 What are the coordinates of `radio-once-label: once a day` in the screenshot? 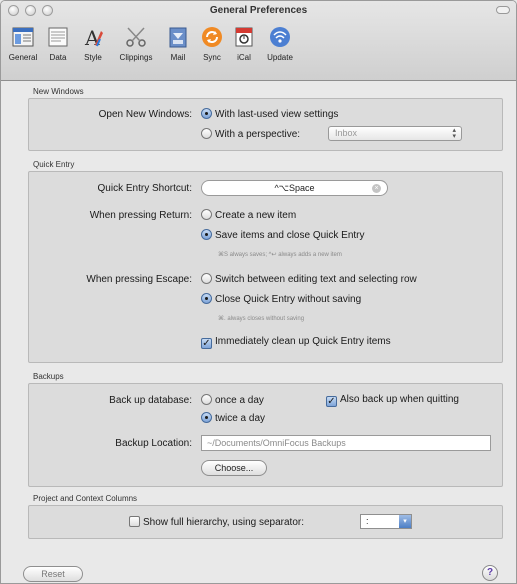 It's located at (239, 400).